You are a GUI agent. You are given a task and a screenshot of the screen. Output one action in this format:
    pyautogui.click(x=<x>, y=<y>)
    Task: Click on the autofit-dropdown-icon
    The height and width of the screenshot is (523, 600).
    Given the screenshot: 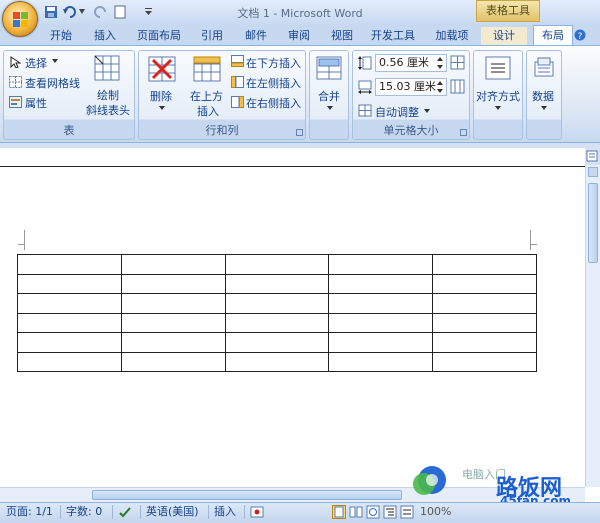 What is the action you would take?
    pyautogui.click(x=427, y=111)
    